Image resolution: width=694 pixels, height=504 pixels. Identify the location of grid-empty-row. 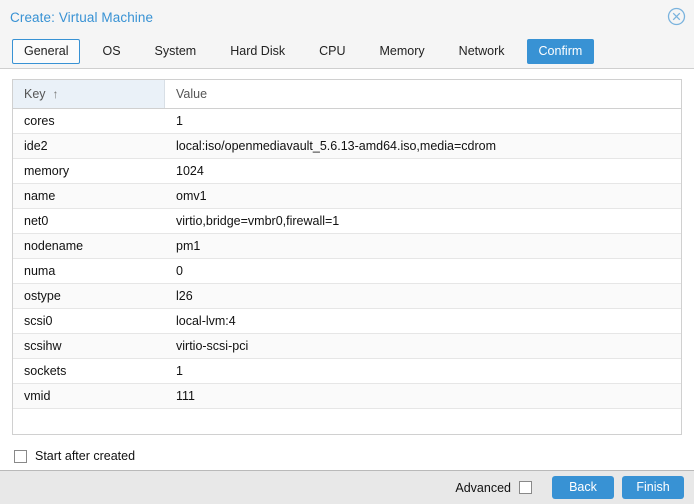
(347, 421).